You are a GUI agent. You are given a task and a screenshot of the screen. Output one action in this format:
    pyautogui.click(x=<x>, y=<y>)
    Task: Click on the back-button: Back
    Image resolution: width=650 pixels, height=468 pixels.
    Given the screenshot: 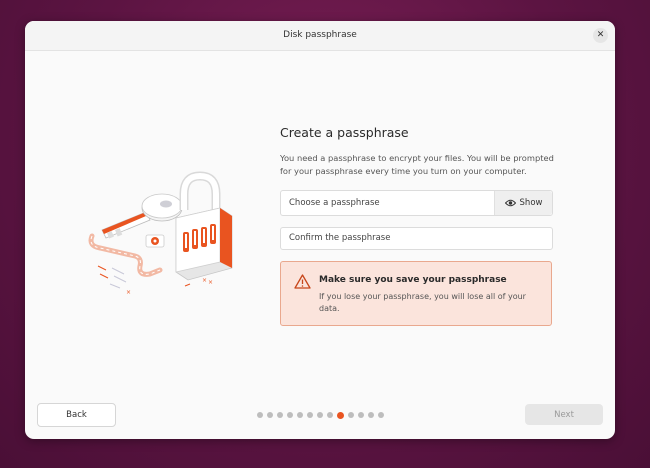 What is the action you would take?
    pyautogui.click(x=76, y=415)
    